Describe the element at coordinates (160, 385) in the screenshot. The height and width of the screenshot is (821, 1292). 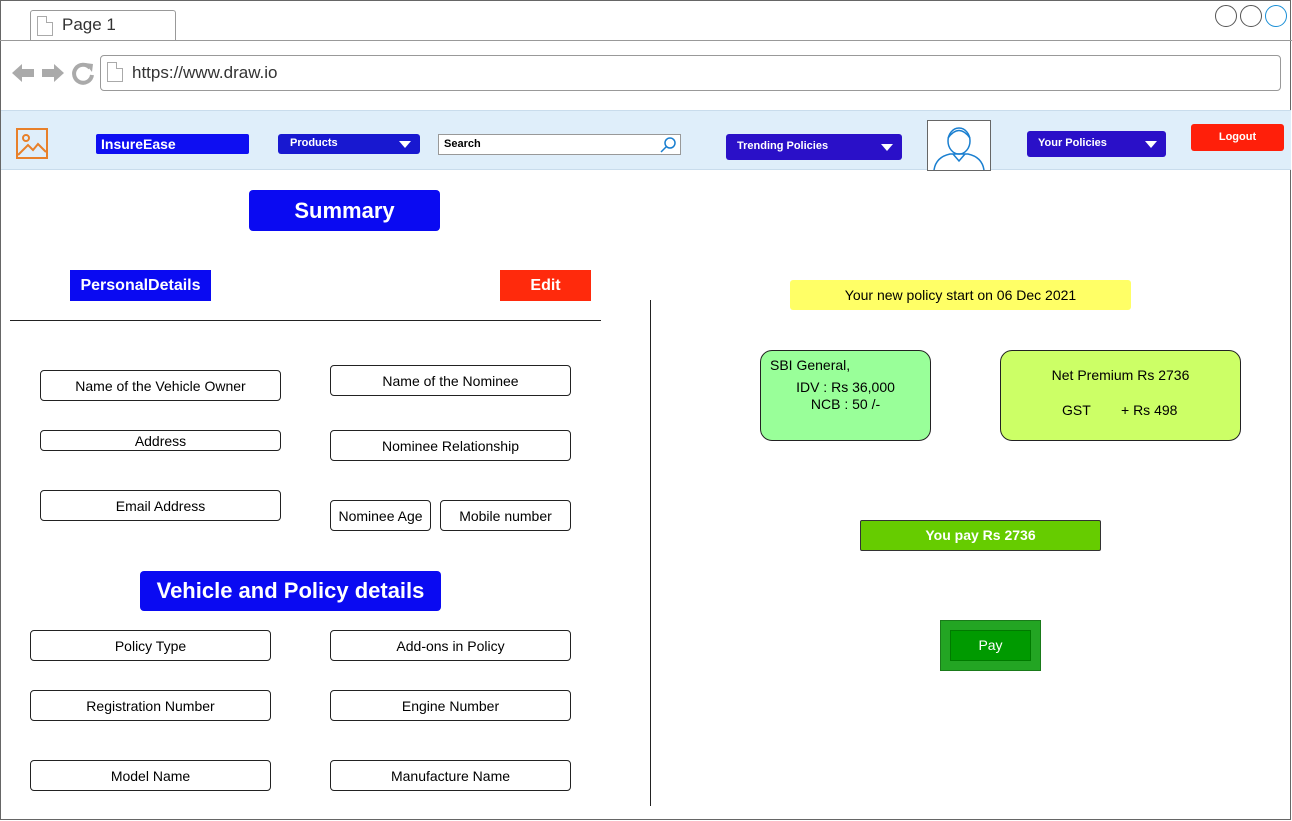
I see `owner-name-field: Name of the Vehicle Owner` at that location.